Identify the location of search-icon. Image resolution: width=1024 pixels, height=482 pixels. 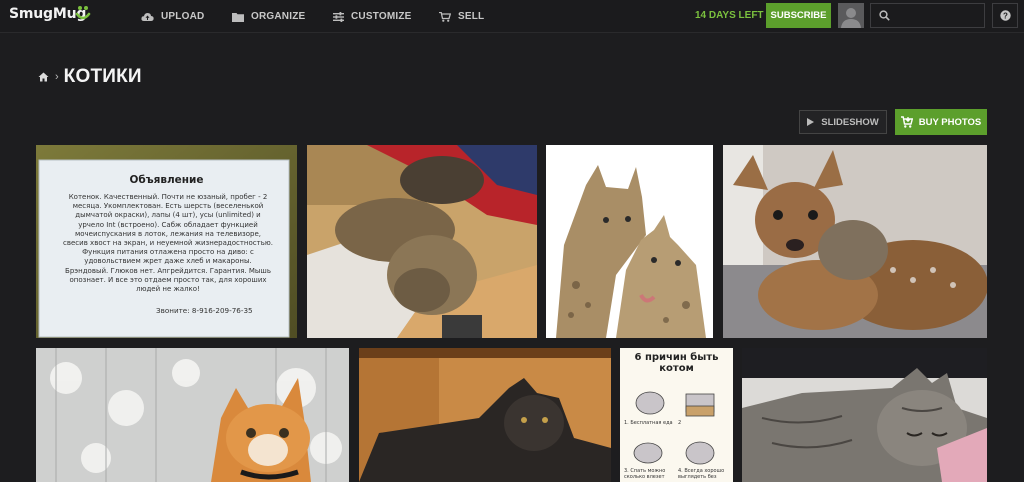
(884, 15).